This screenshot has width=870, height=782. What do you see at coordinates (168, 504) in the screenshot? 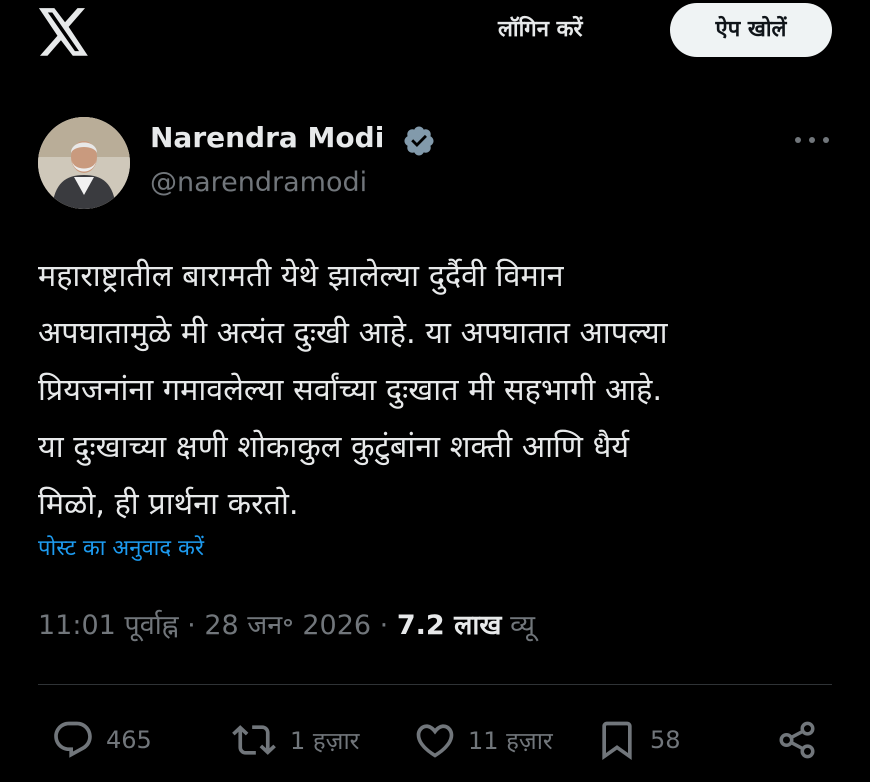
I see `tweet-line: मिळो, ही प्रार्थना करतो.` at bounding box center [168, 504].